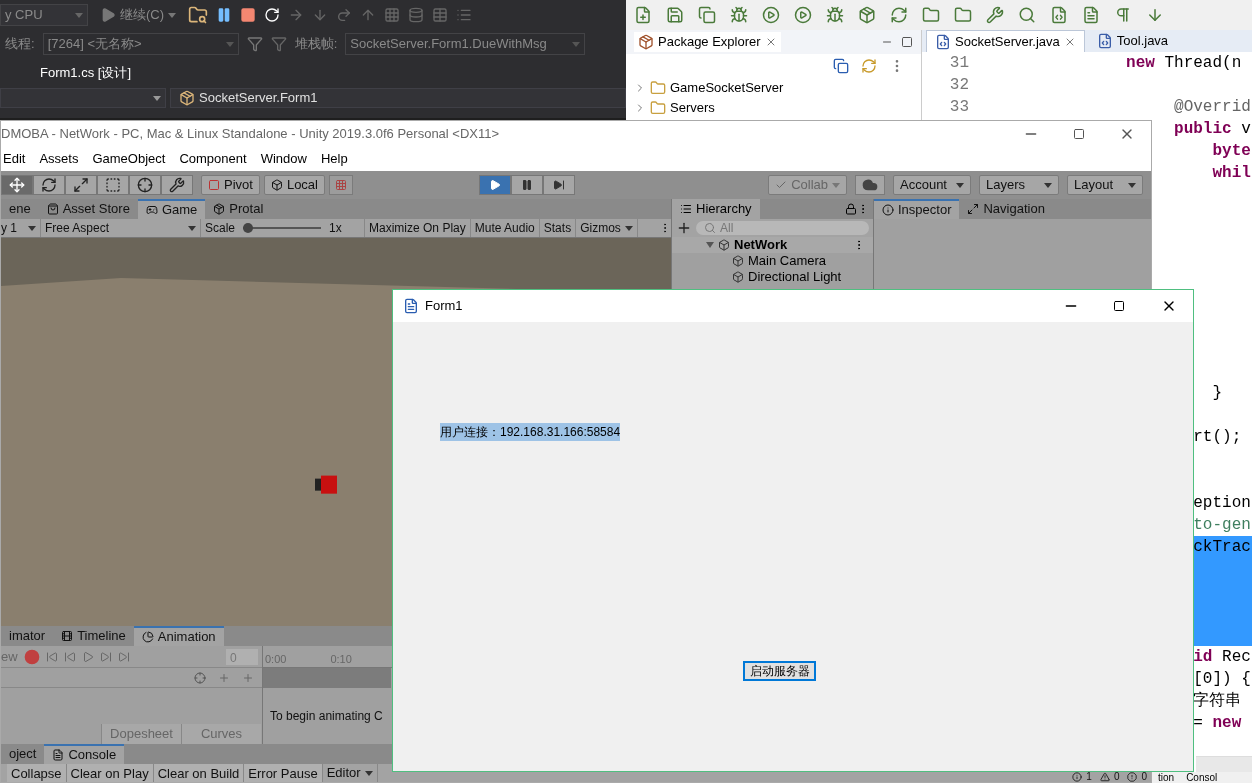 The width and height of the screenshot is (1252, 783). What do you see at coordinates (495, 185) in the screenshot?
I see `play-button` at bounding box center [495, 185].